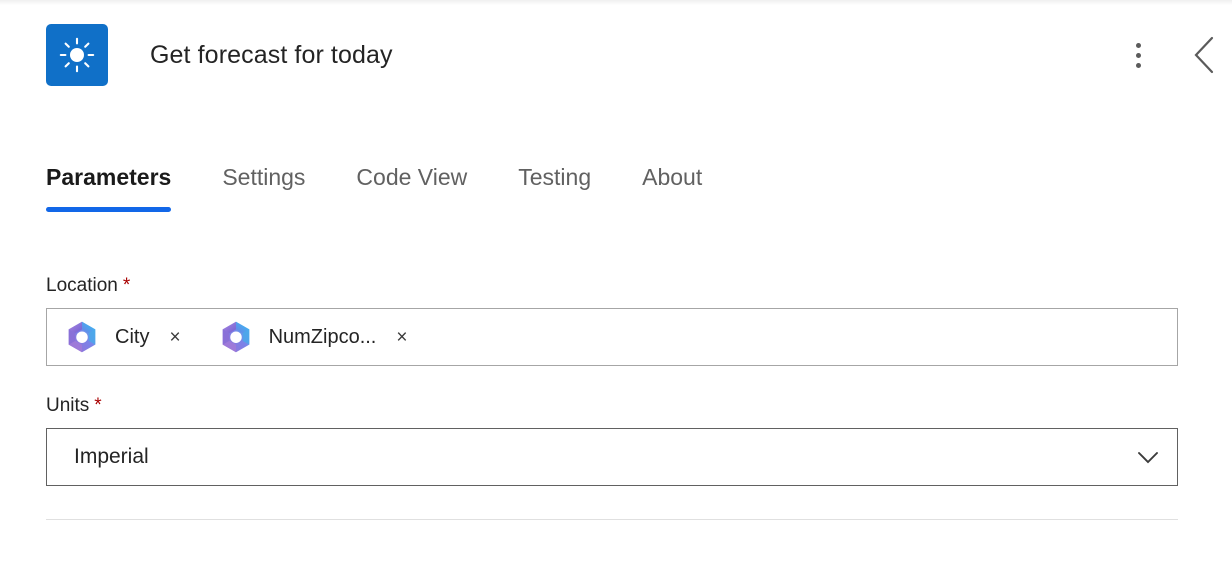 This screenshot has width=1232, height=574. What do you see at coordinates (1174, 55) in the screenshot?
I see `header-actions` at bounding box center [1174, 55].